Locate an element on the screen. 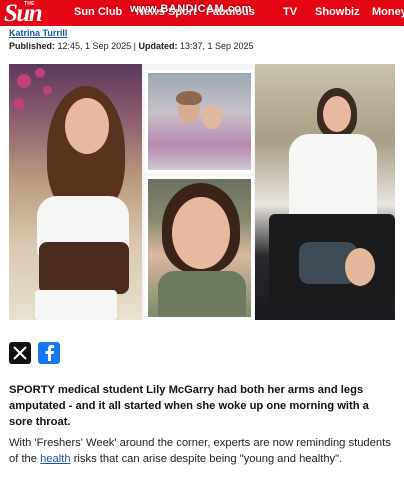 Image resolution: width=404 pixels, height=480 pixels. nav-item-money: Money is located at coordinates (388, 12).